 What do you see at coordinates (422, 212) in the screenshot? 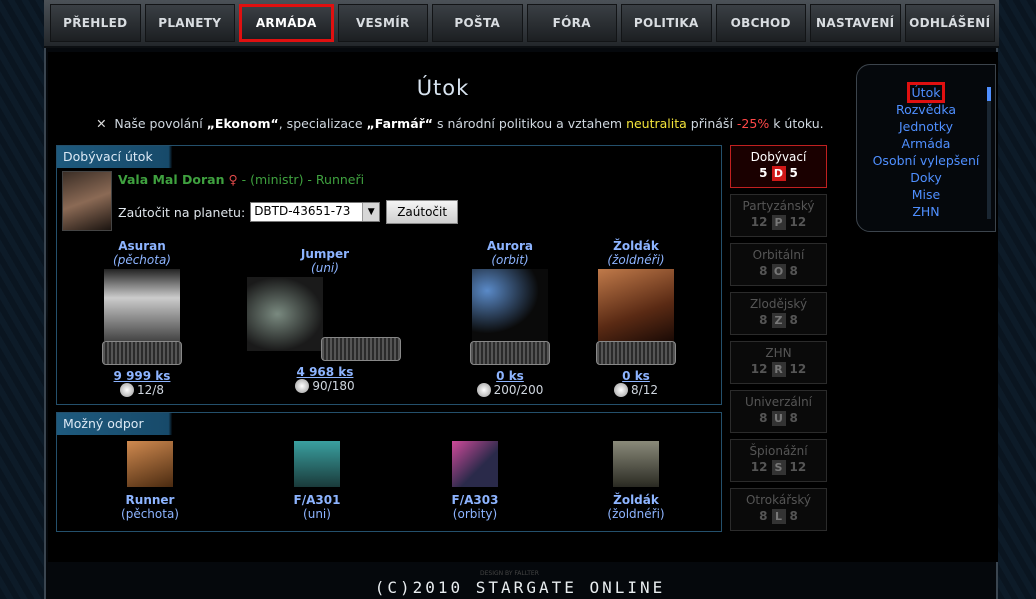
I see `attack-button: Zaútočit` at bounding box center [422, 212].